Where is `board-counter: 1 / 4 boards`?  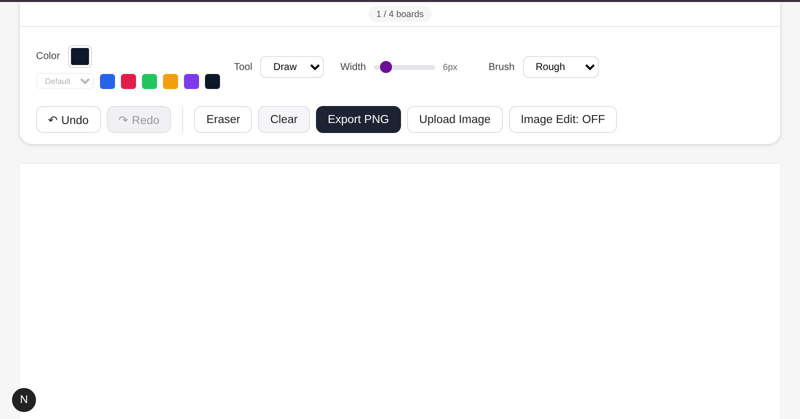
board-counter: 1 / 4 boards is located at coordinates (400, 14).